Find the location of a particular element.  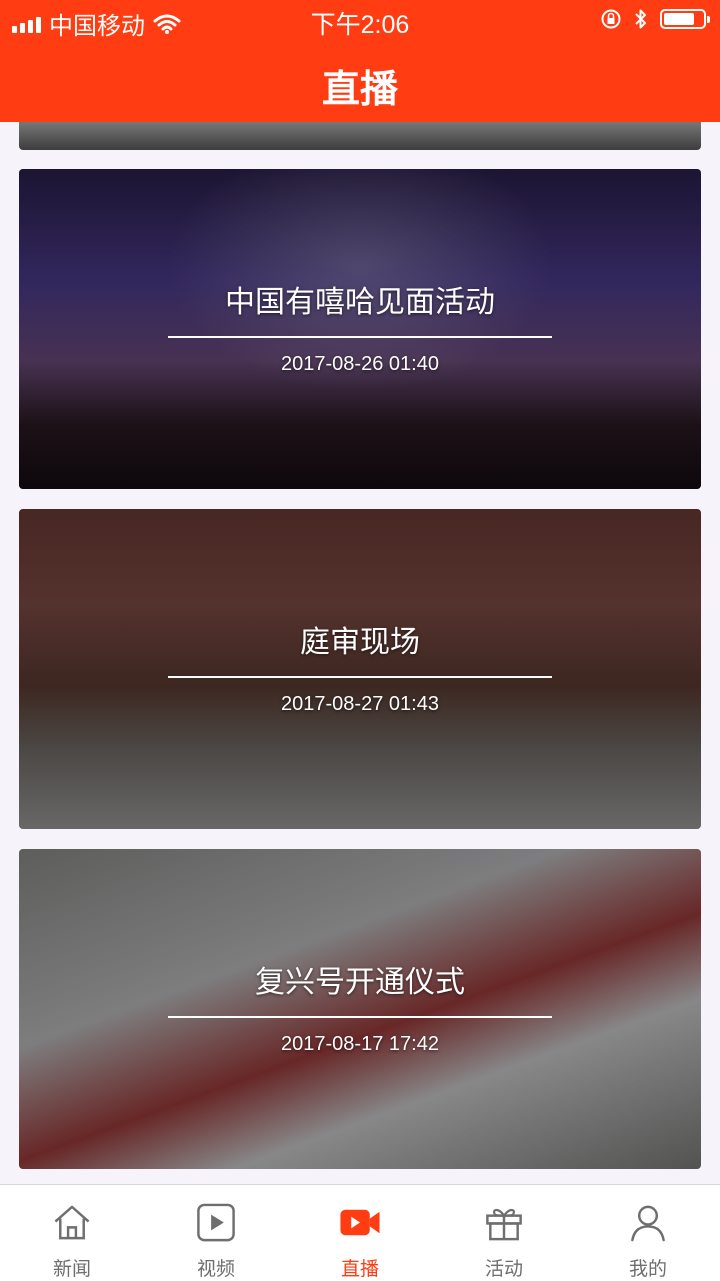

live-camera-icon is located at coordinates (360, 1222).